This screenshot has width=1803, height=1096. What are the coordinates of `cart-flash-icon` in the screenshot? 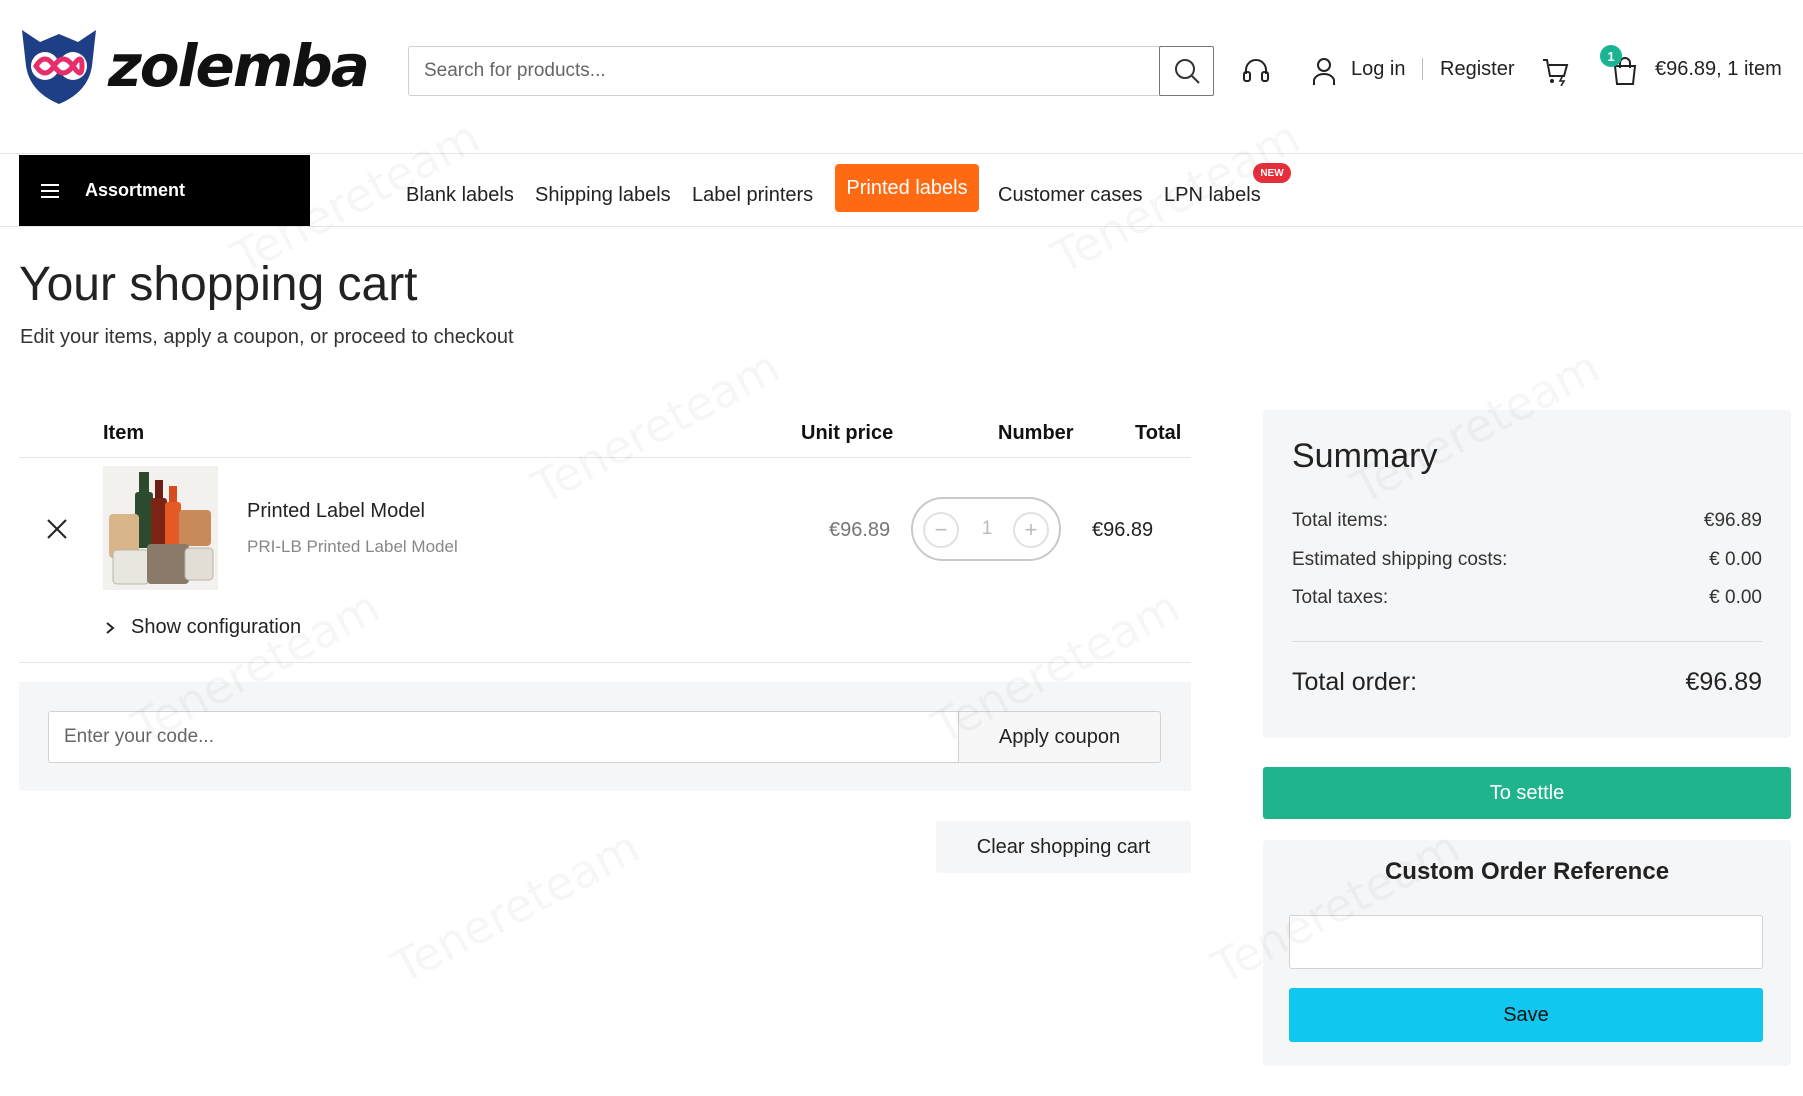 It's located at (1556, 72).